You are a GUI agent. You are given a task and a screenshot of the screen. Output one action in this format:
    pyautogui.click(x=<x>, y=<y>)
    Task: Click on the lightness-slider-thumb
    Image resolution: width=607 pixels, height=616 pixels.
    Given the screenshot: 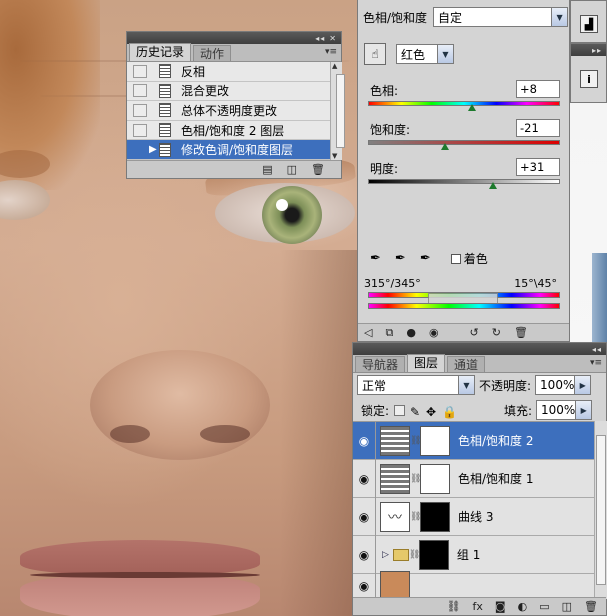 What is the action you would take?
    pyautogui.click(x=492, y=185)
    